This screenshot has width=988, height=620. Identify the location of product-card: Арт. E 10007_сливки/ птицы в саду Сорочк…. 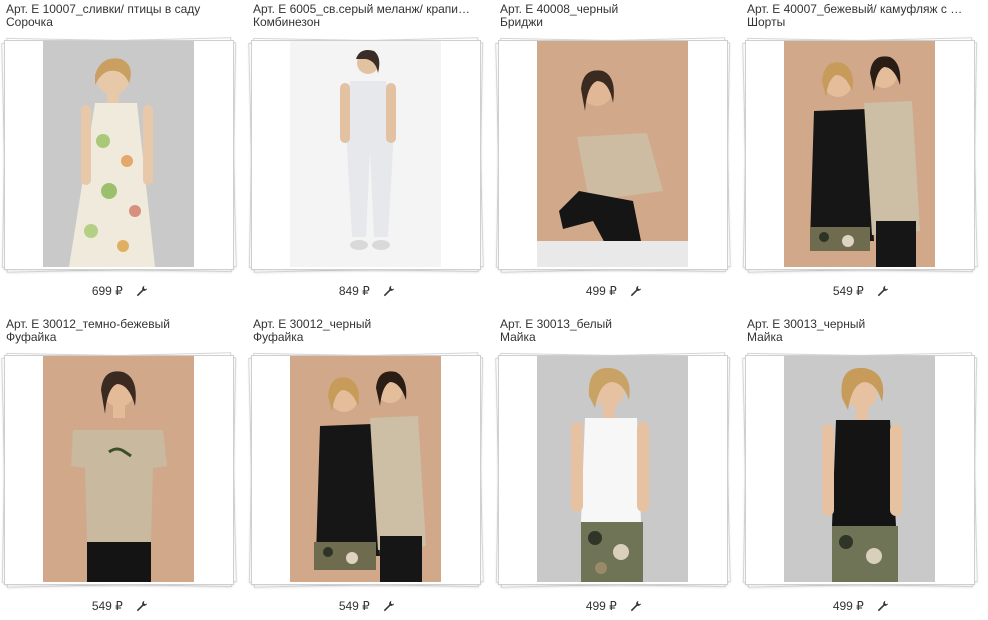
(120, 152).